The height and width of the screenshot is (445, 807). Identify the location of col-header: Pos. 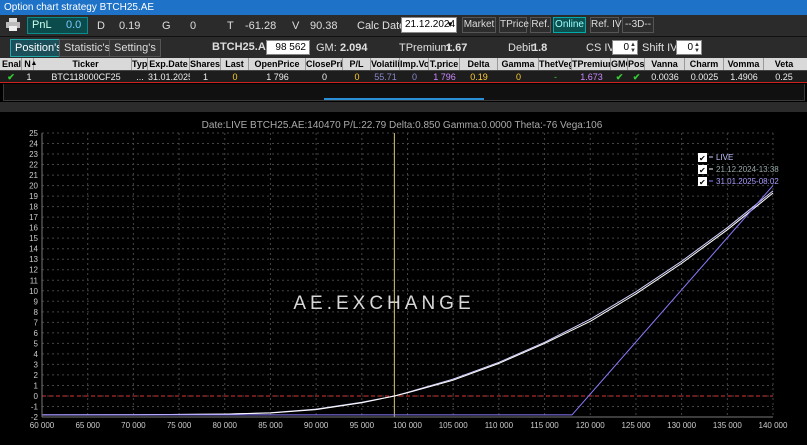
(636, 64).